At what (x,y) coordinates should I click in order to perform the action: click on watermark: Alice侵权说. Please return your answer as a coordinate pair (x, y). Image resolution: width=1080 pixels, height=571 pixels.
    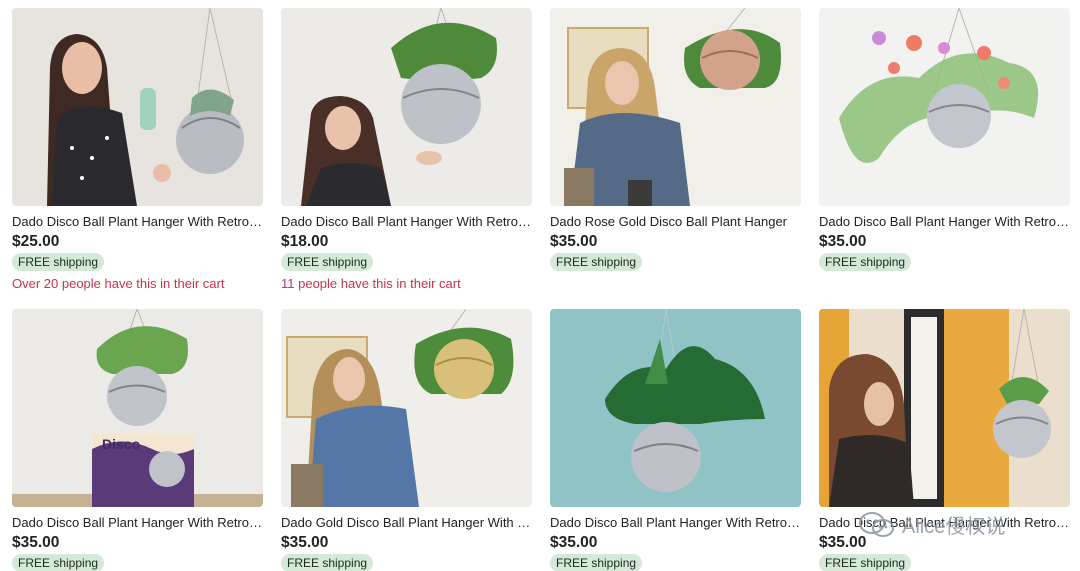
    Looking at the image, I should click on (931, 524).